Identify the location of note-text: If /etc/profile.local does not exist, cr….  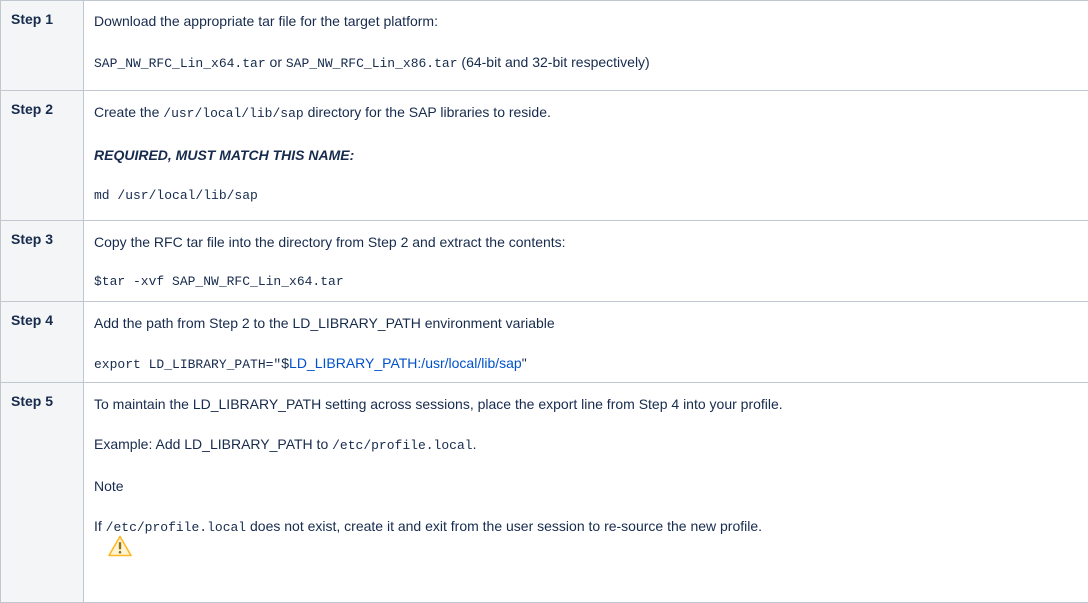
(591, 527).